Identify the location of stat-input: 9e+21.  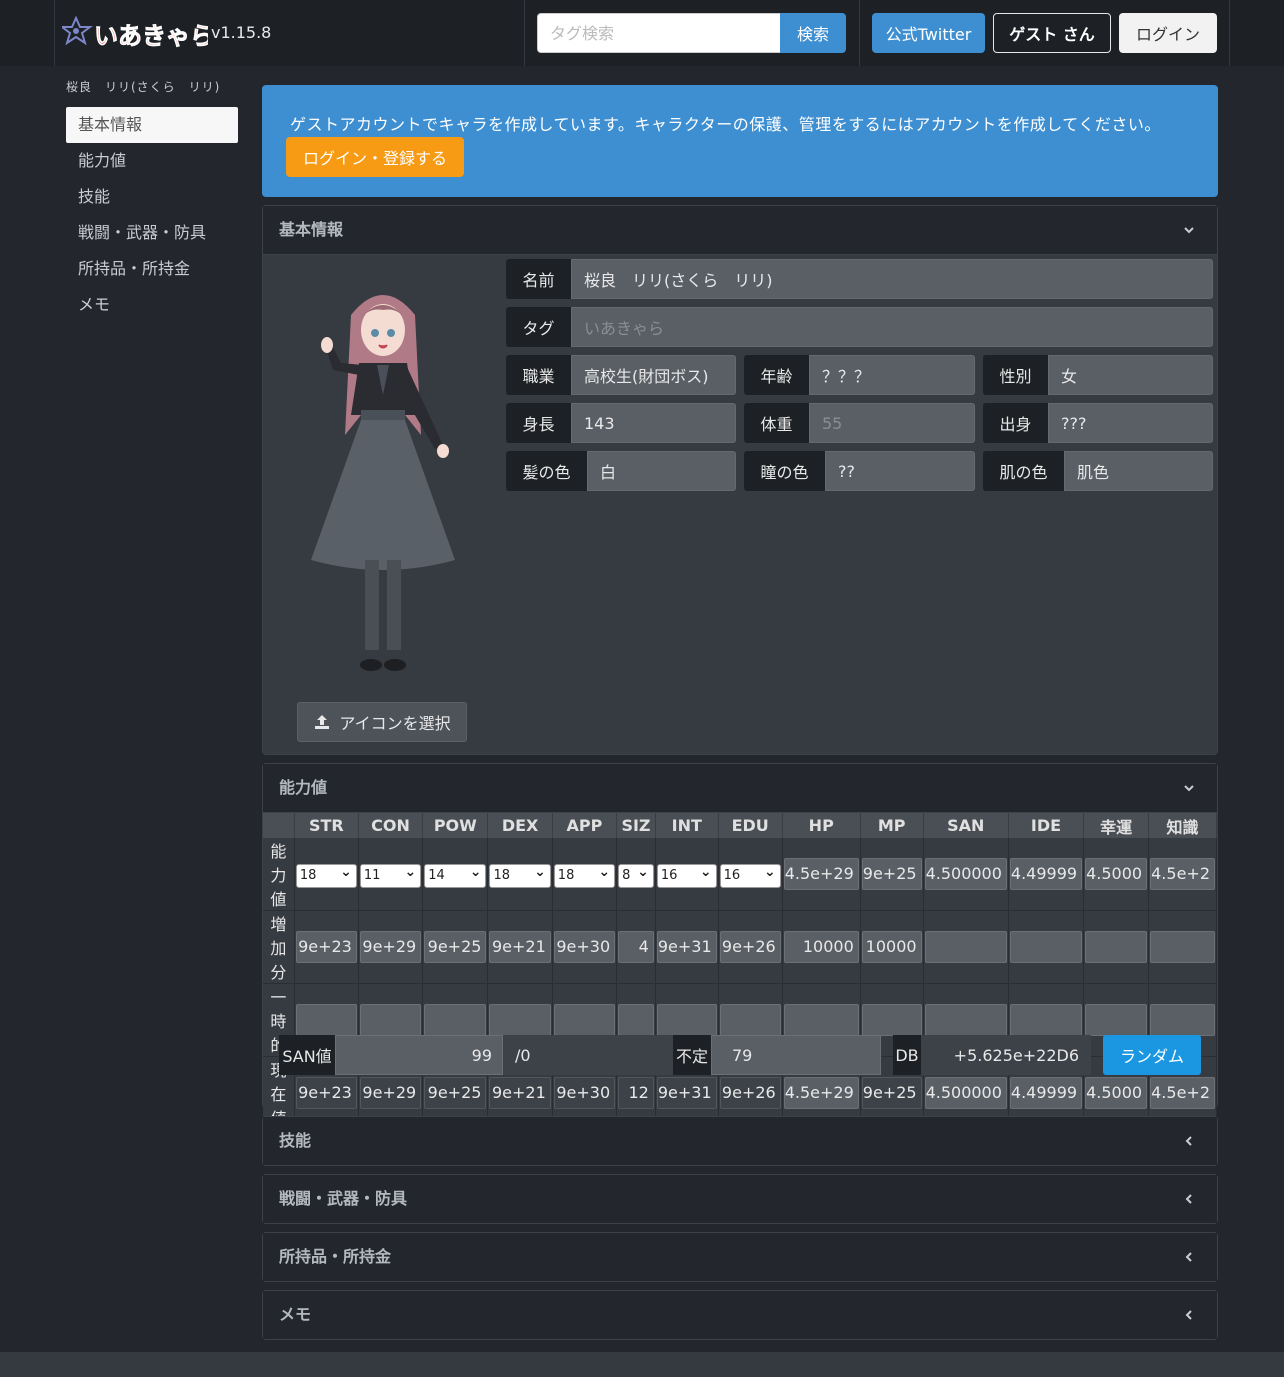
(520, 947).